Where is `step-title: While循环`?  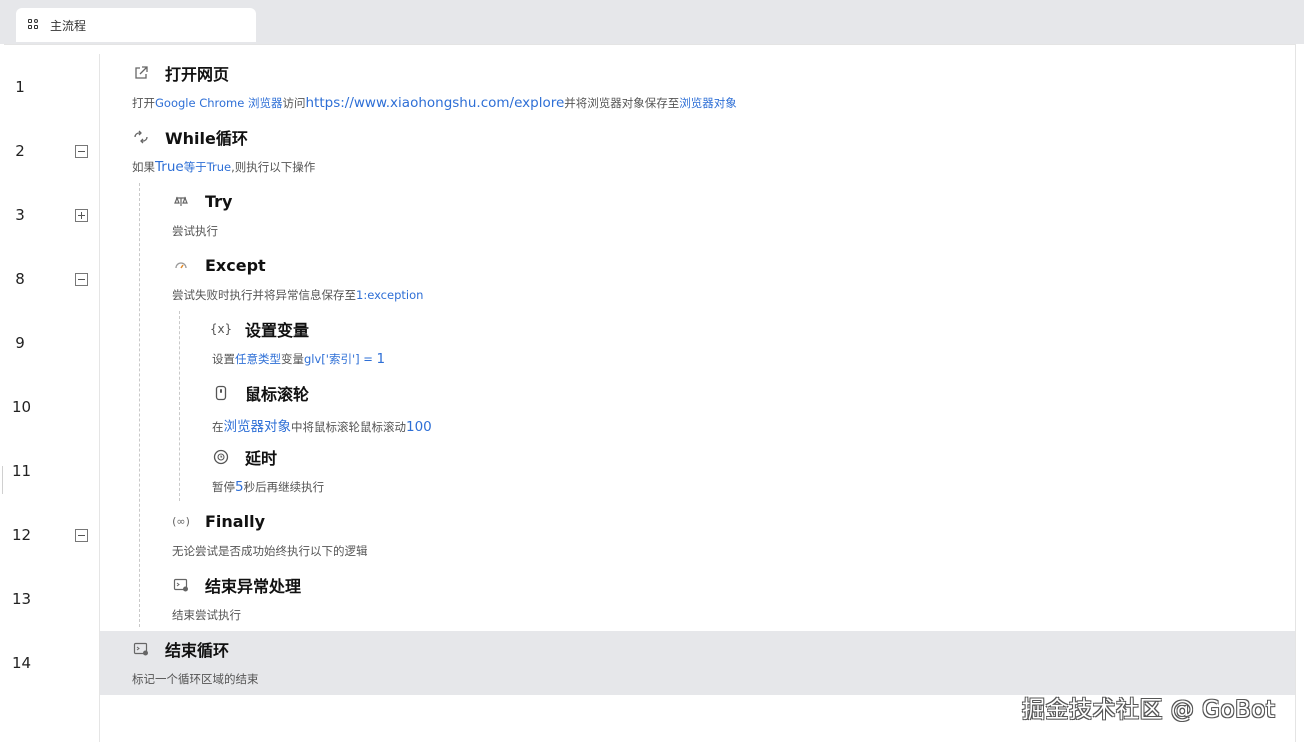
step-title: While循环 is located at coordinates (206, 138).